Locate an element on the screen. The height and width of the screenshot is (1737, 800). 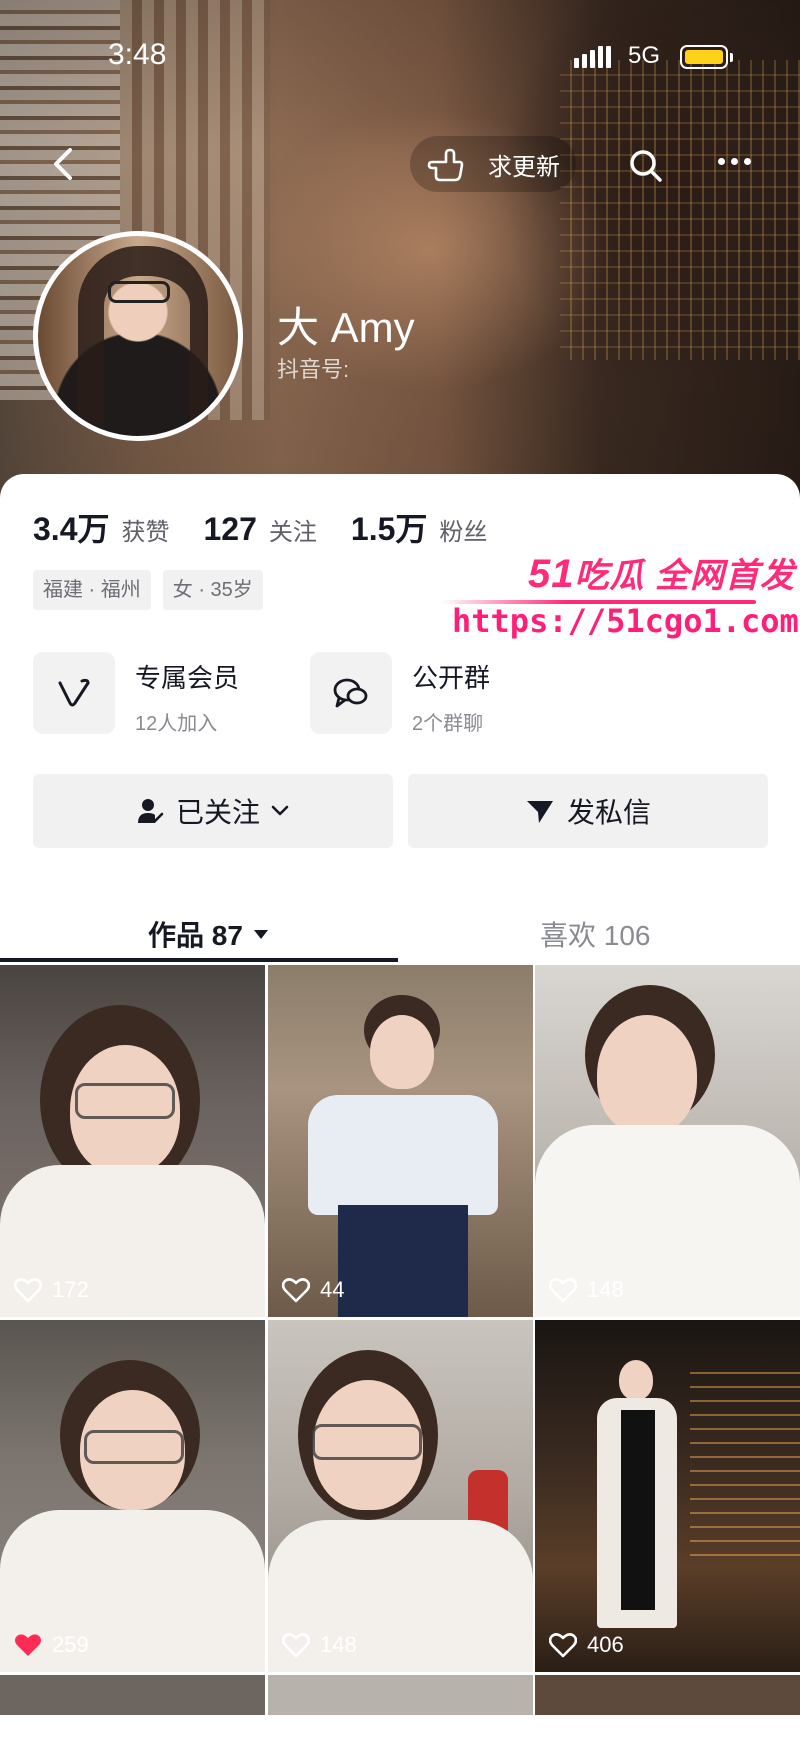
like-count: 44 is located at coordinates (313, 1290).